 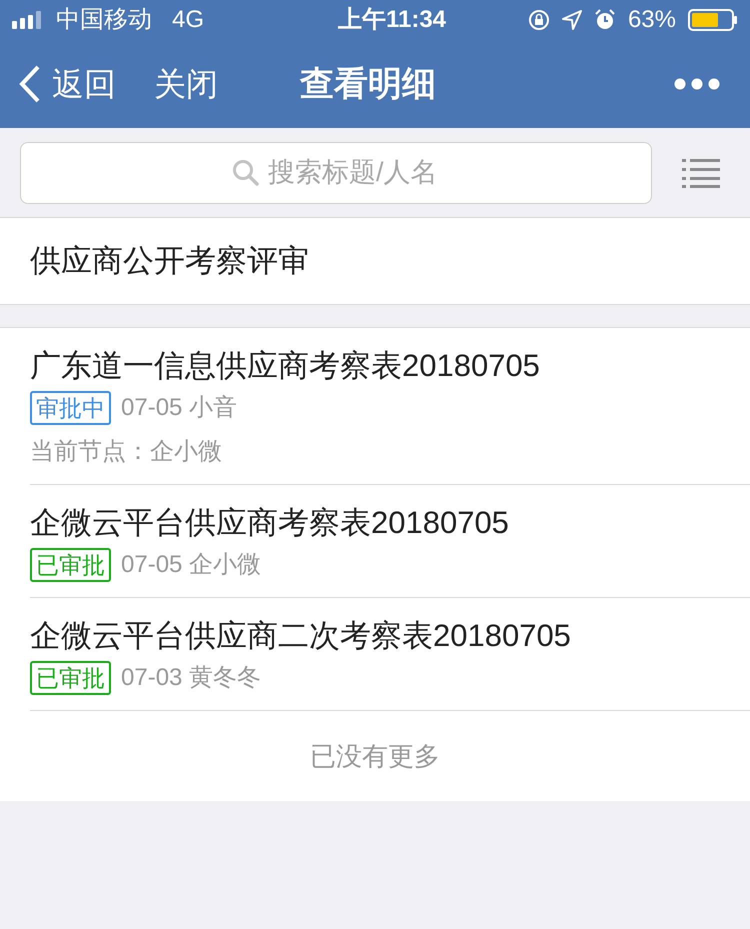 What do you see at coordinates (169, 261) in the screenshot?
I see `section-title: 供应商公开考察评审` at bounding box center [169, 261].